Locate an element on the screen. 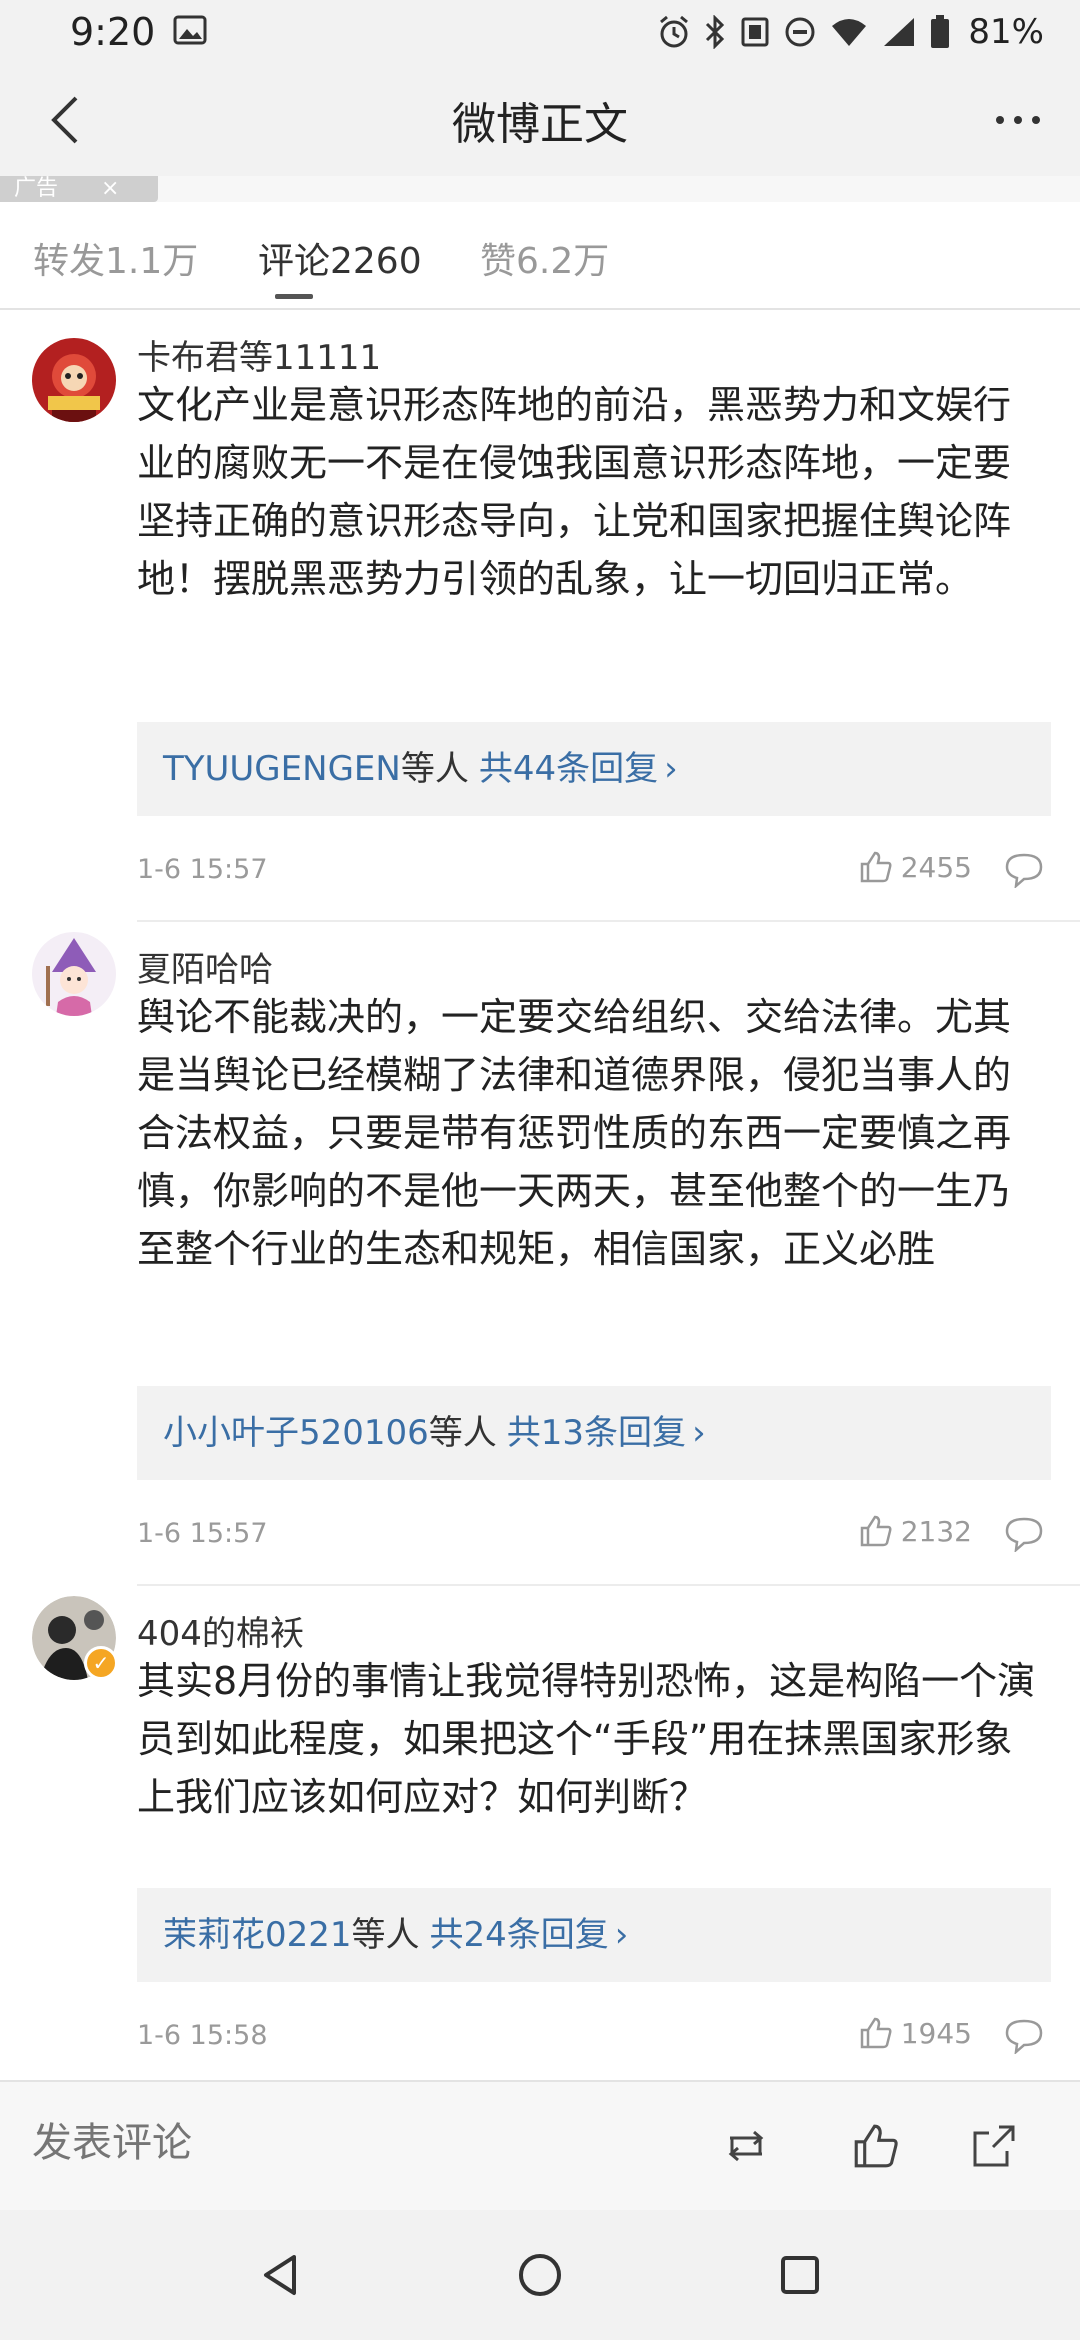 Image resolution: width=1080 pixels, height=2340 pixels. triangle-back-icon is located at coordinates (280, 2275).